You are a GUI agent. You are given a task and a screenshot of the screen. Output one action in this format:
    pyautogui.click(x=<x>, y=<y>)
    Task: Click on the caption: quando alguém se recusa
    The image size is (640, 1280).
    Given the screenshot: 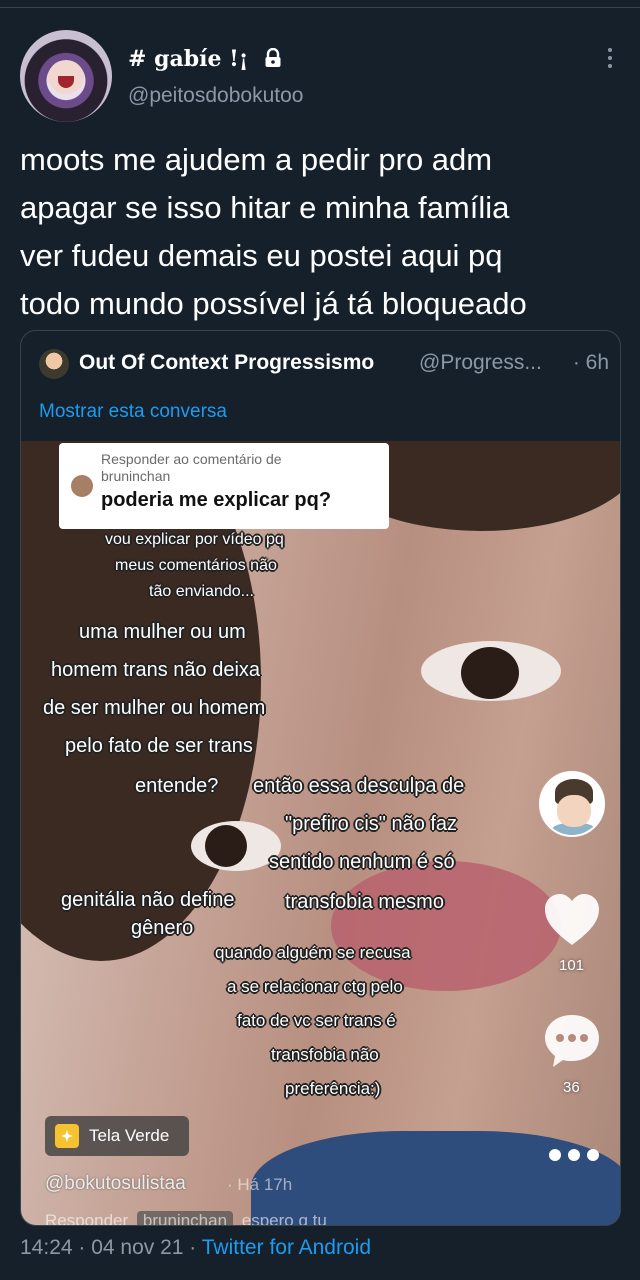 What is the action you would take?
    pyautogui.click(x=313, y=952)
    